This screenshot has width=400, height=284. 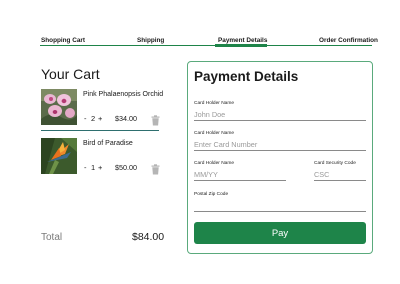 What do you see at coordinates (206, 45) in the screenshot?
I see `steps-divider` at bounding box center [206, 45].